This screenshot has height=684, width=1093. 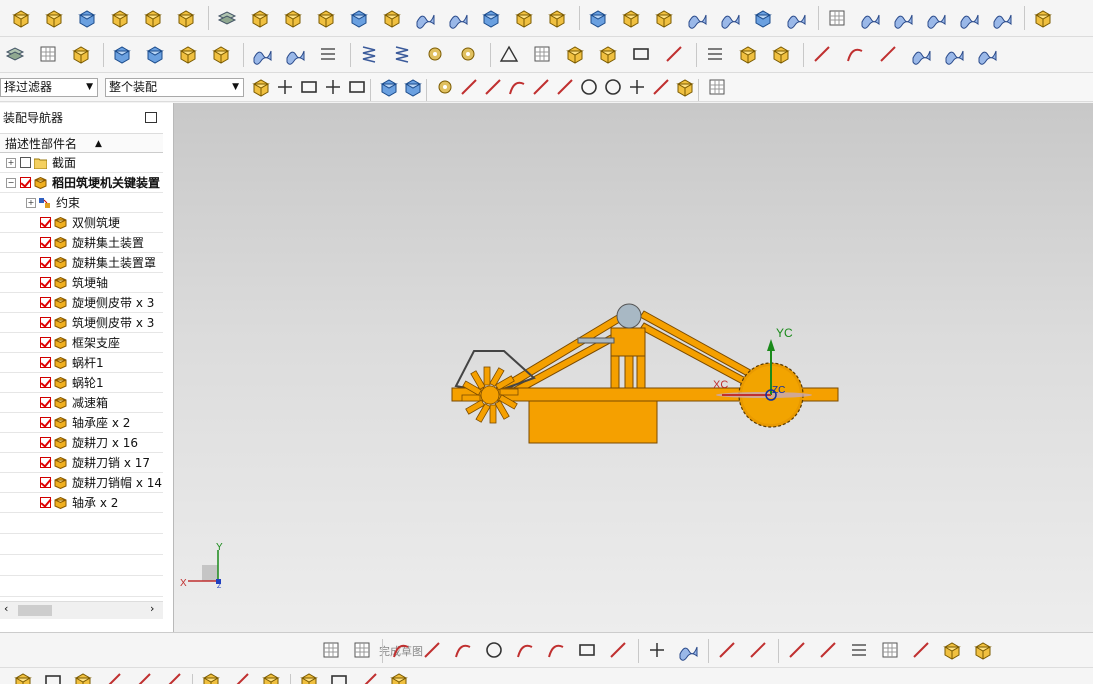 What do you see at coordinates (81, 483) in the screenshot?
I see `tree-node: 旋耕刀销帽 x 14` at bounding box center [81, 483].